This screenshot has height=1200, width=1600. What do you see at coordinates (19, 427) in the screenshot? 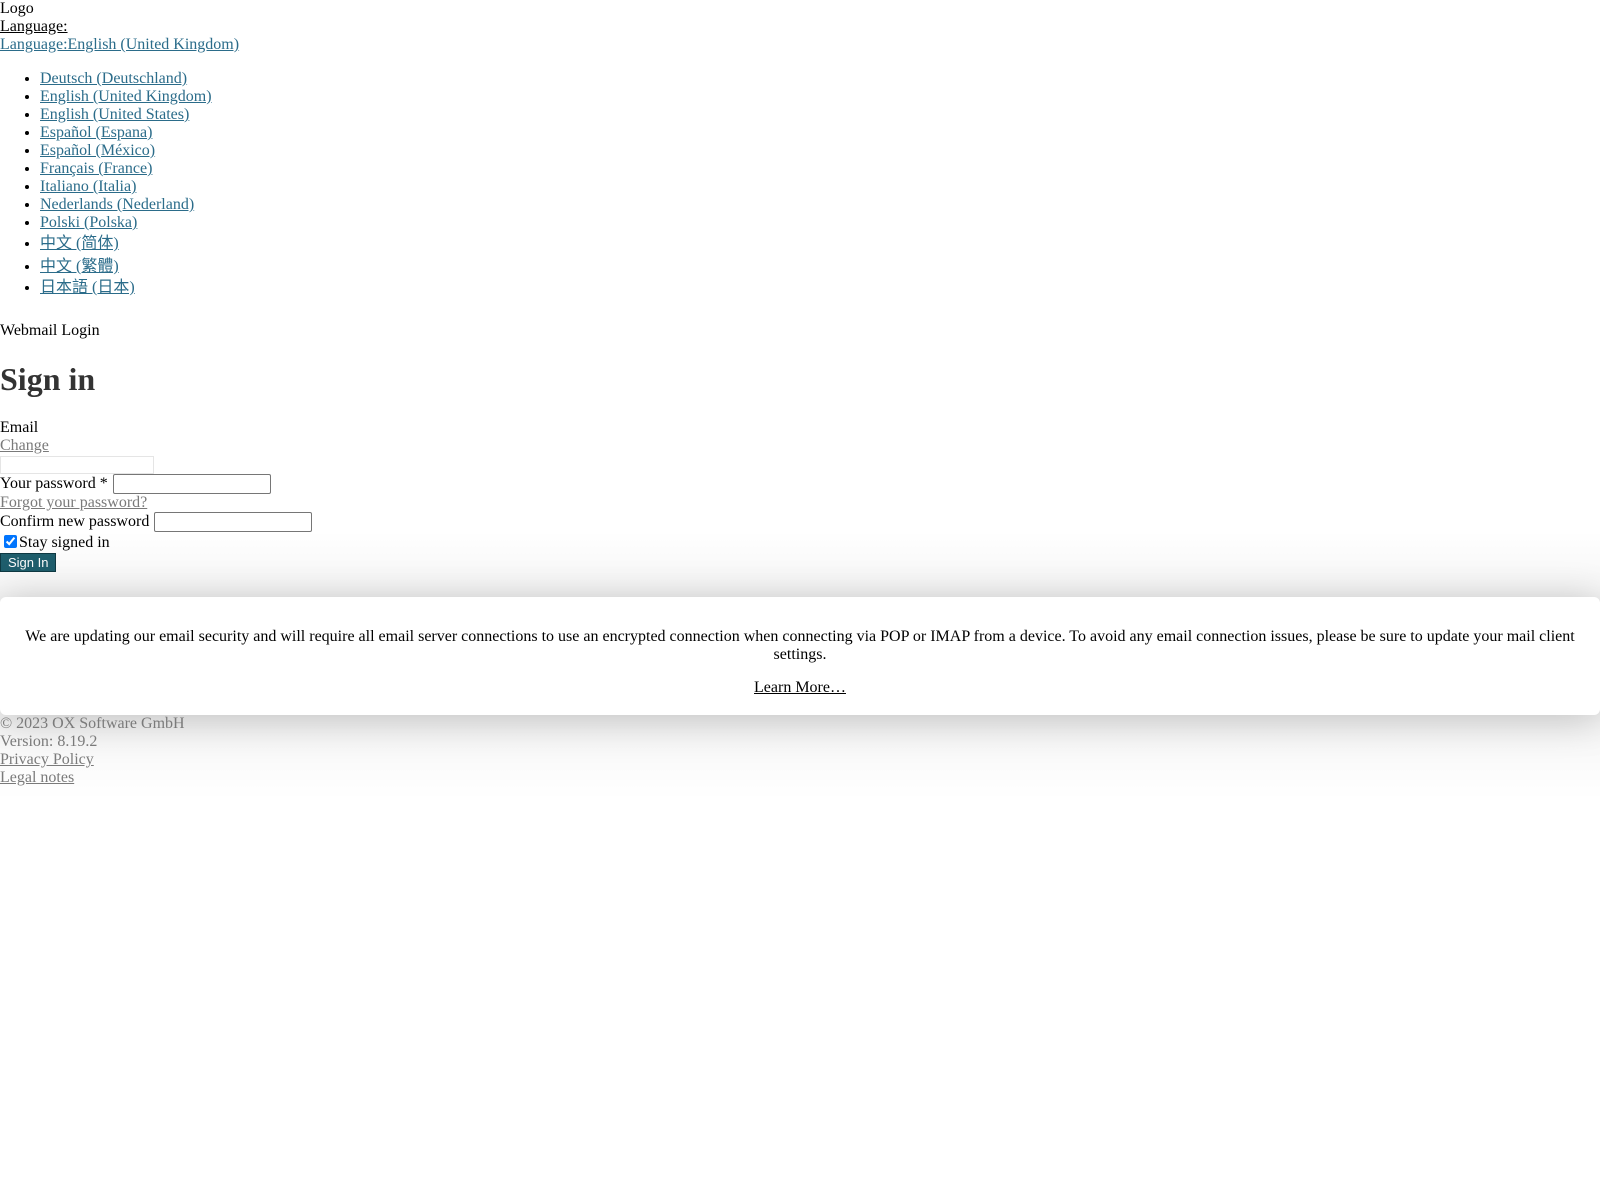
I see `email-label: Email` at bounding box center [19, 427].